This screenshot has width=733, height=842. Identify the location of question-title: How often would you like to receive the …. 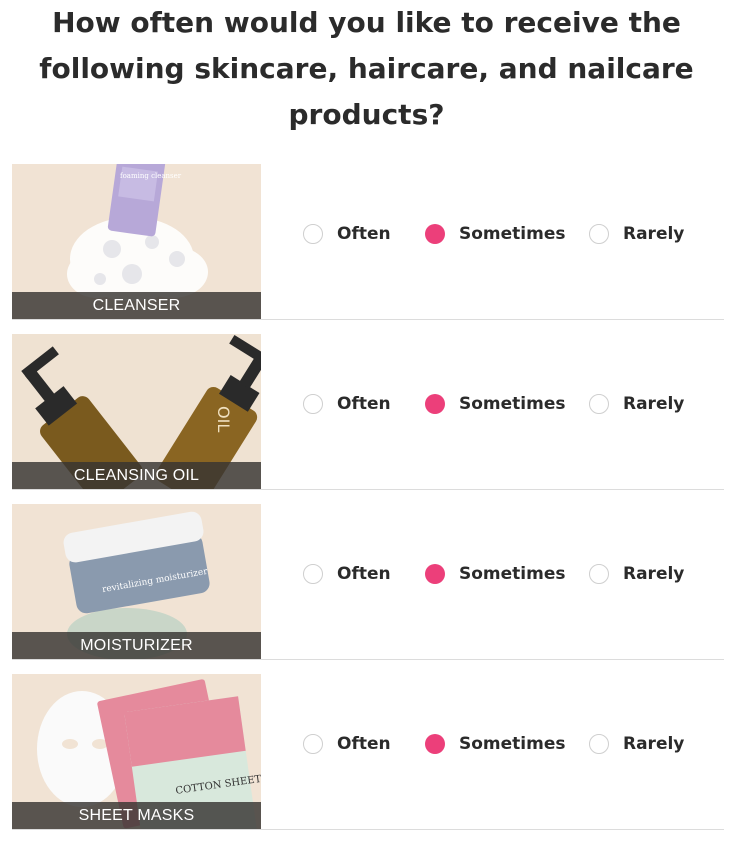
(366, 68).